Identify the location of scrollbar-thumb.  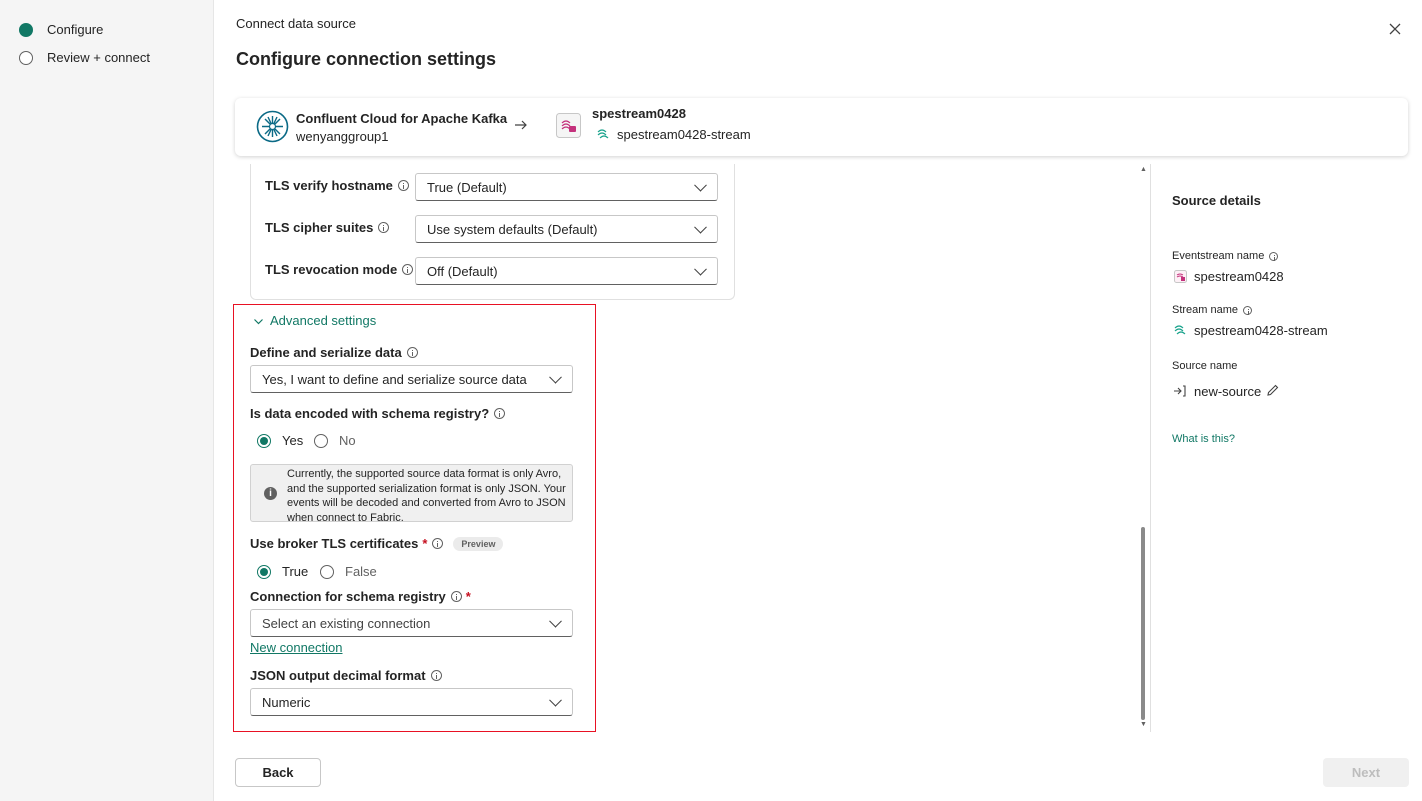
(1143, 623).